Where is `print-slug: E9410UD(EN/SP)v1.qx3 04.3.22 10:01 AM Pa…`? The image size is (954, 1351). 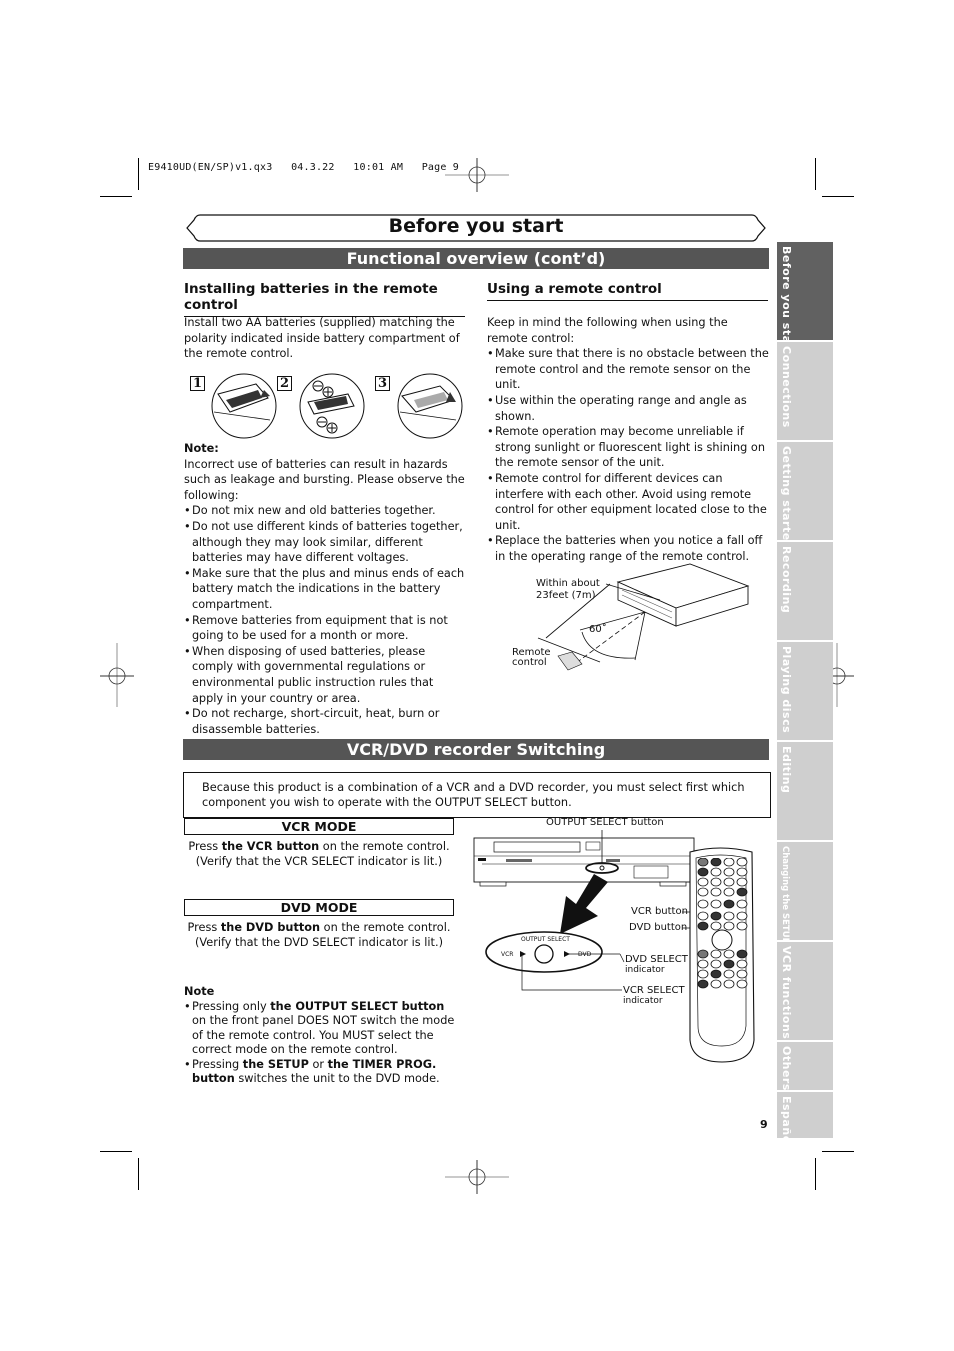
print-slug: E9410UD(EN/SP)v1.qx3 04.3.22 10:01 AM Pa… is located at coordinates (304, 167).